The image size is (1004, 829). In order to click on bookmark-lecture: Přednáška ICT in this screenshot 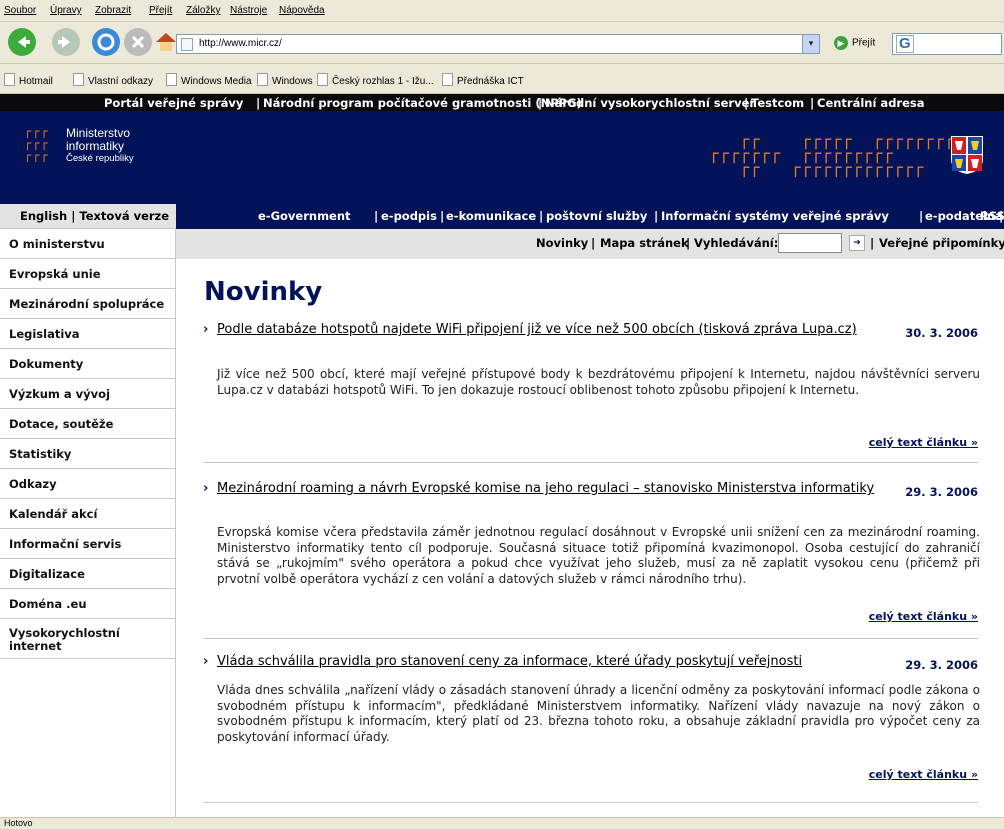, I will do `click(483, 80)`.